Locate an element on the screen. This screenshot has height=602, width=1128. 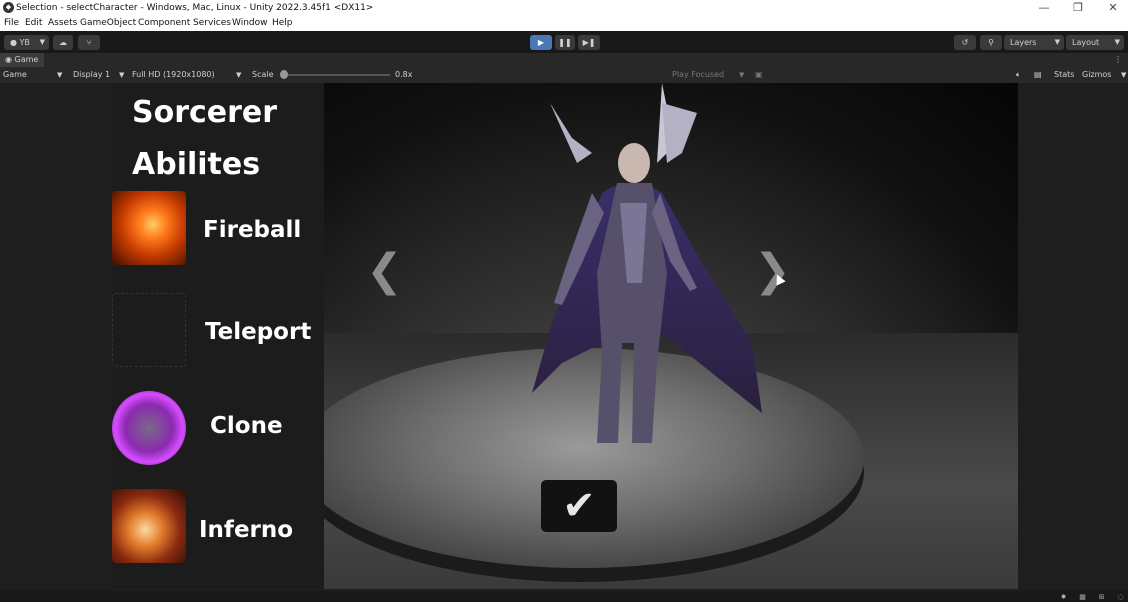
account-label: YB is located at coordinates (24, 42).